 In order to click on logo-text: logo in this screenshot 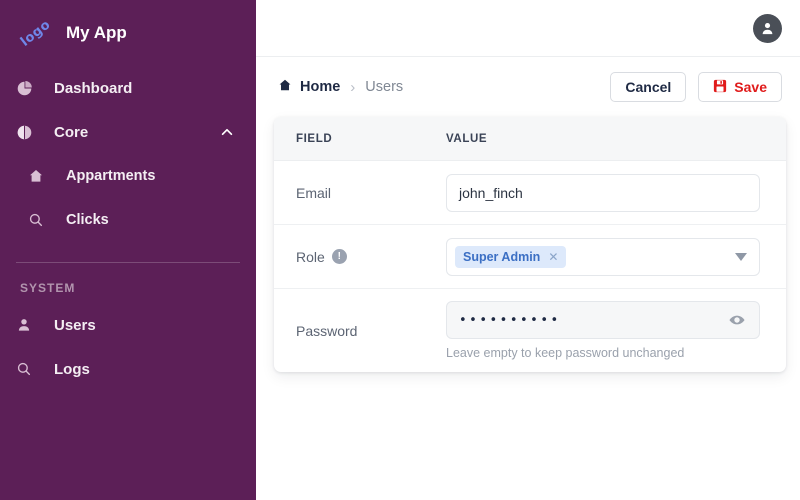, I will do `click(36, 33)`.